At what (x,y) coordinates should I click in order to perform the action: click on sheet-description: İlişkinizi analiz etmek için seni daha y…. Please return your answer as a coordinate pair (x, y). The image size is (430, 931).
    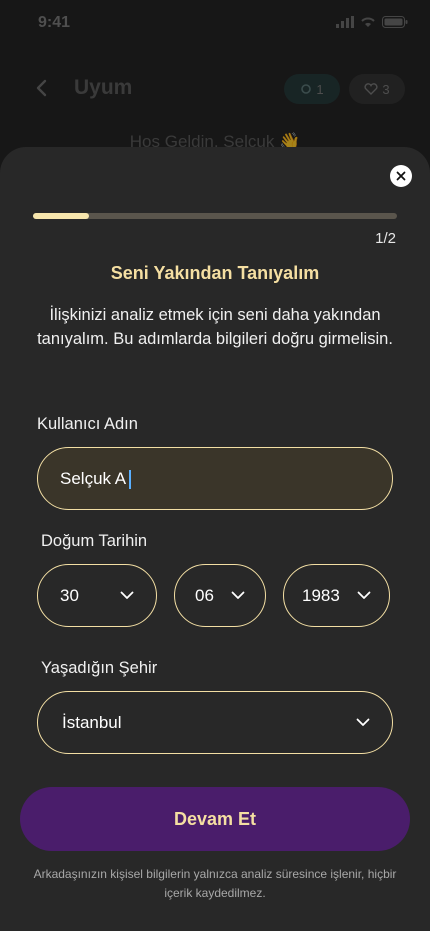
    Looking at the image, I should click on (215, 327).